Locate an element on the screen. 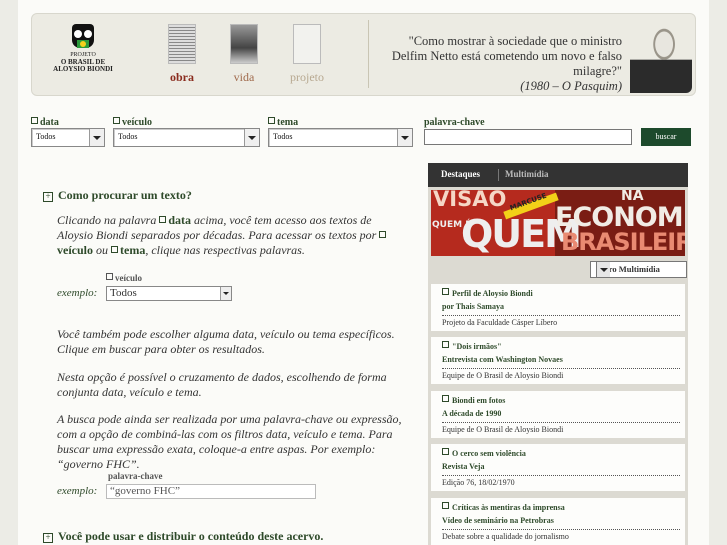  nav-projeto-label: projeto is located at coordinates (307, 77).